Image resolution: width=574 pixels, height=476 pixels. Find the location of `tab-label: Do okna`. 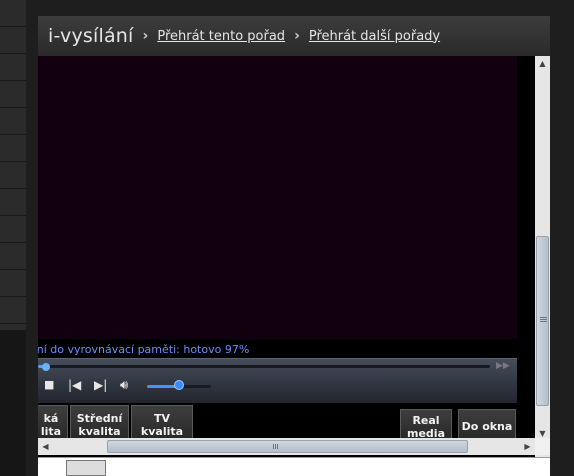

tab-label: Do okna is located at coordinates (487, 426).